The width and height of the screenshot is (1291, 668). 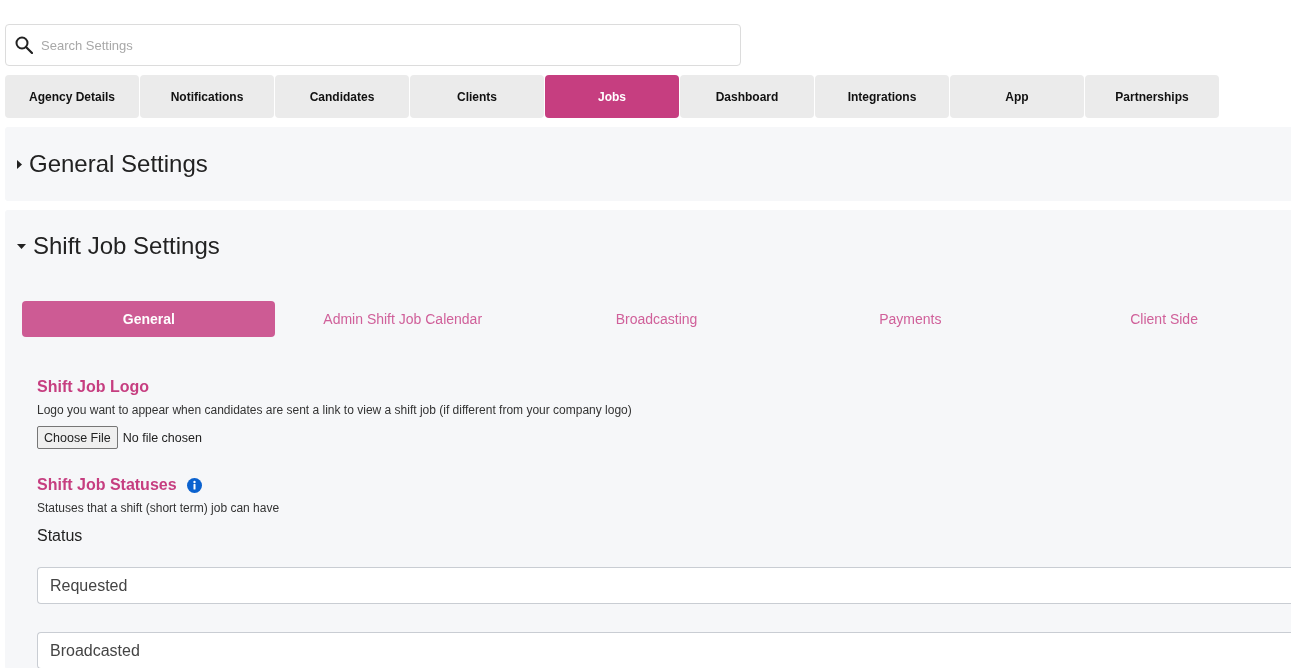 I want to click on file-status-text: No file chosen, so click(x=162, y=437).